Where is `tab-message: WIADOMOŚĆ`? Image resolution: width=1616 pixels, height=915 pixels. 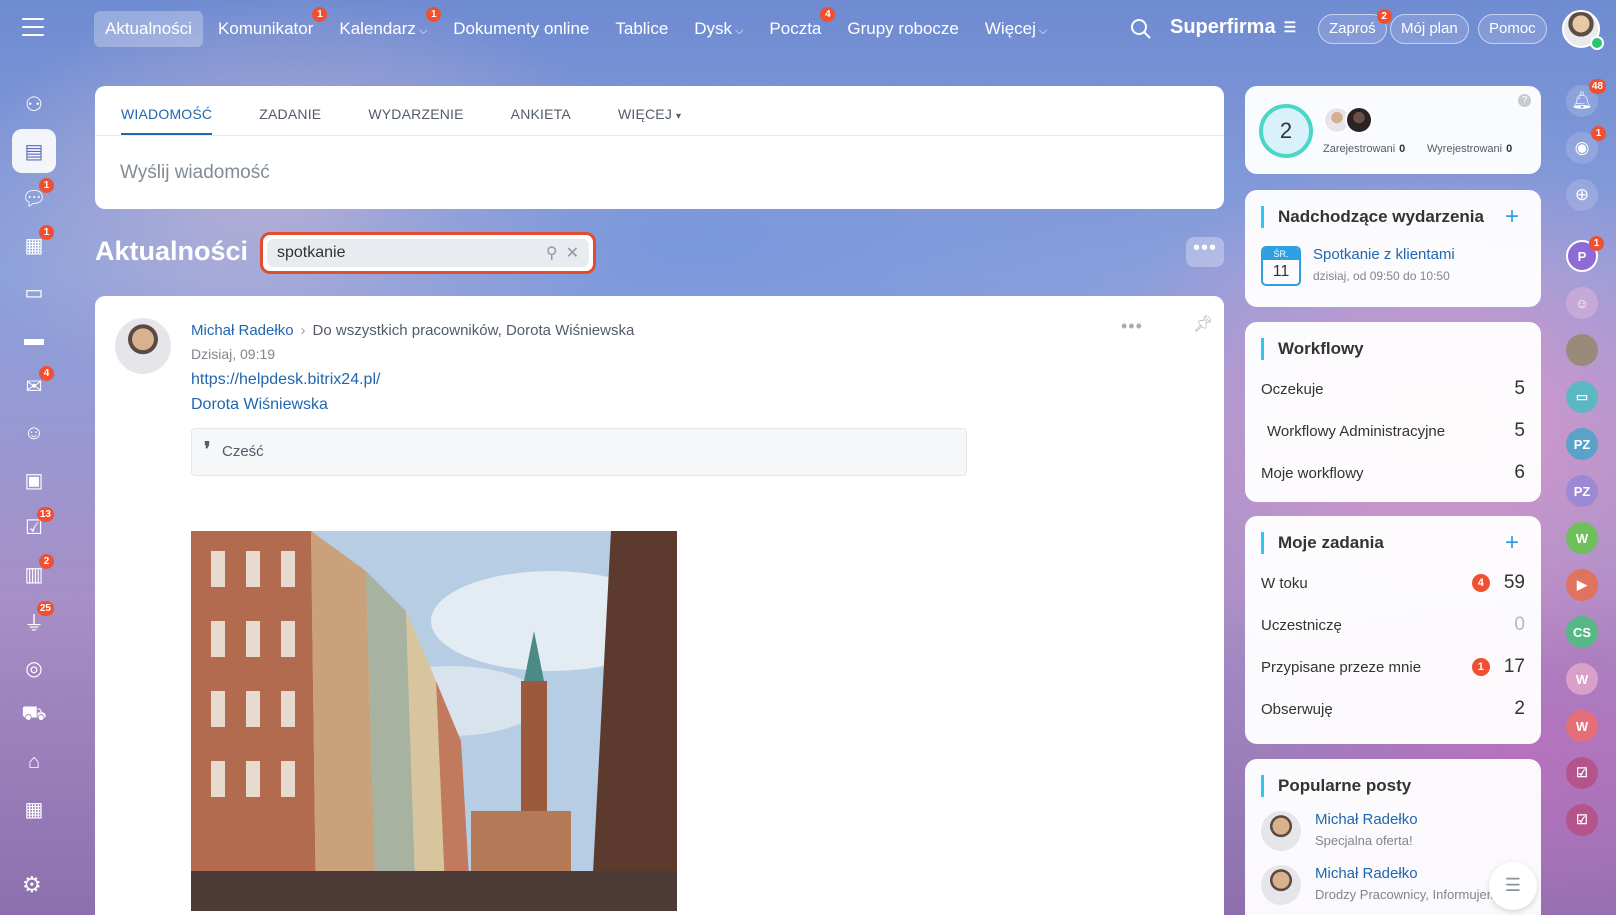 tab-message: WIADOMOŚĆ is located at coordinates (167, 110).